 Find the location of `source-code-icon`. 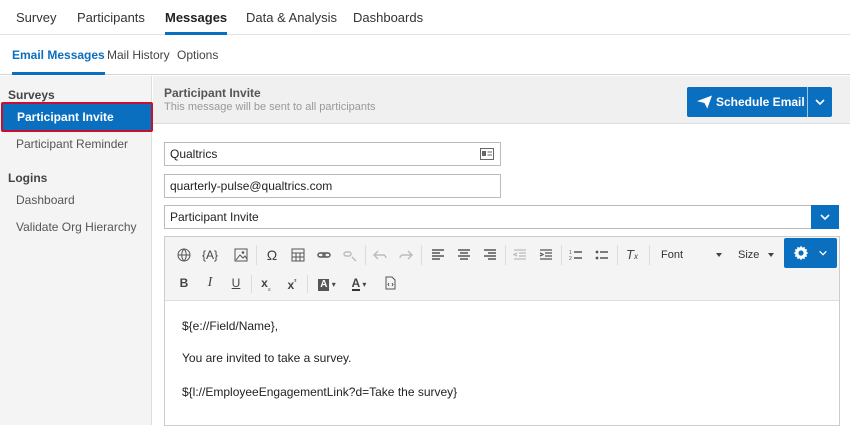

source-code-icon is located at coordinates (390, 283).